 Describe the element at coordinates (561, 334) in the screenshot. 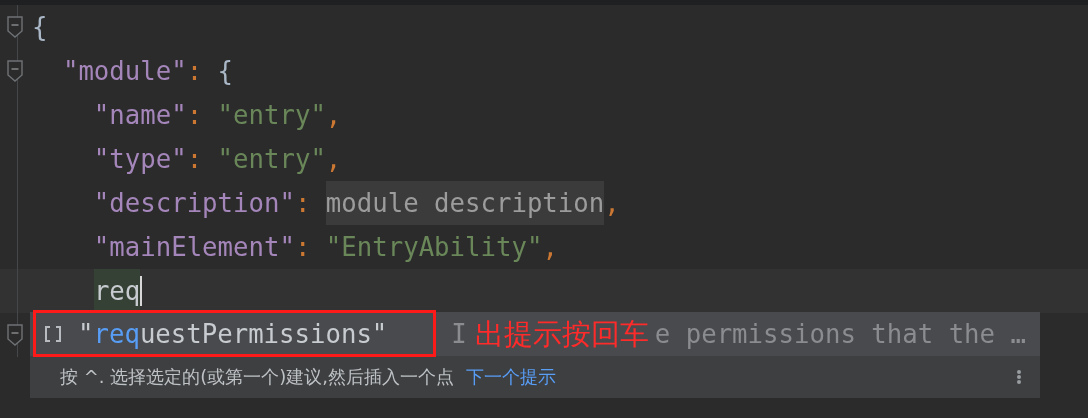

I see `annotation-text: 出提示按回车` at that location.